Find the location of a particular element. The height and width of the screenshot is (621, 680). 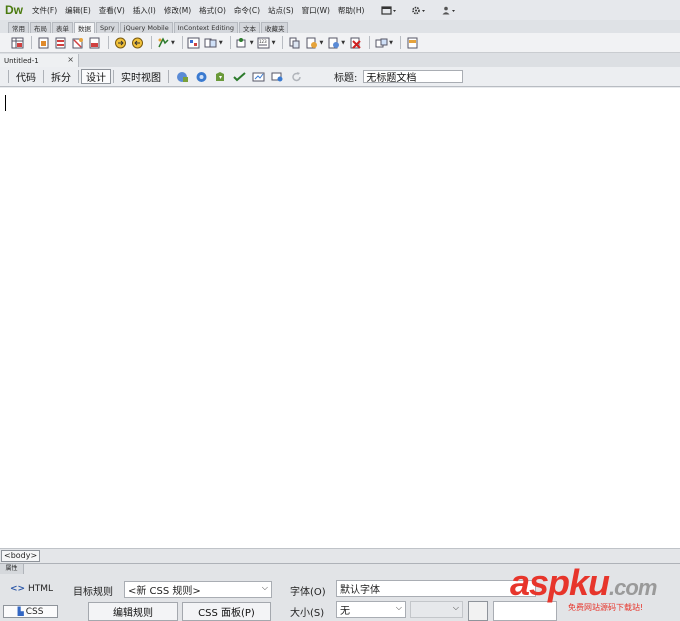

code-view-button: 代码 is located at coordinates (26, 76).